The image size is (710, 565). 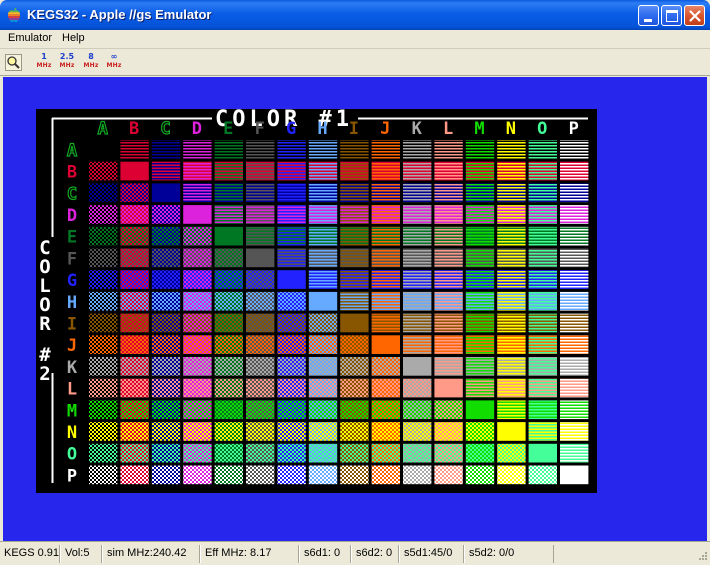 What do you see at coordinates (417, 129) in the screenshot?
I see `column-letter: K` at bounding box center [417, 129].